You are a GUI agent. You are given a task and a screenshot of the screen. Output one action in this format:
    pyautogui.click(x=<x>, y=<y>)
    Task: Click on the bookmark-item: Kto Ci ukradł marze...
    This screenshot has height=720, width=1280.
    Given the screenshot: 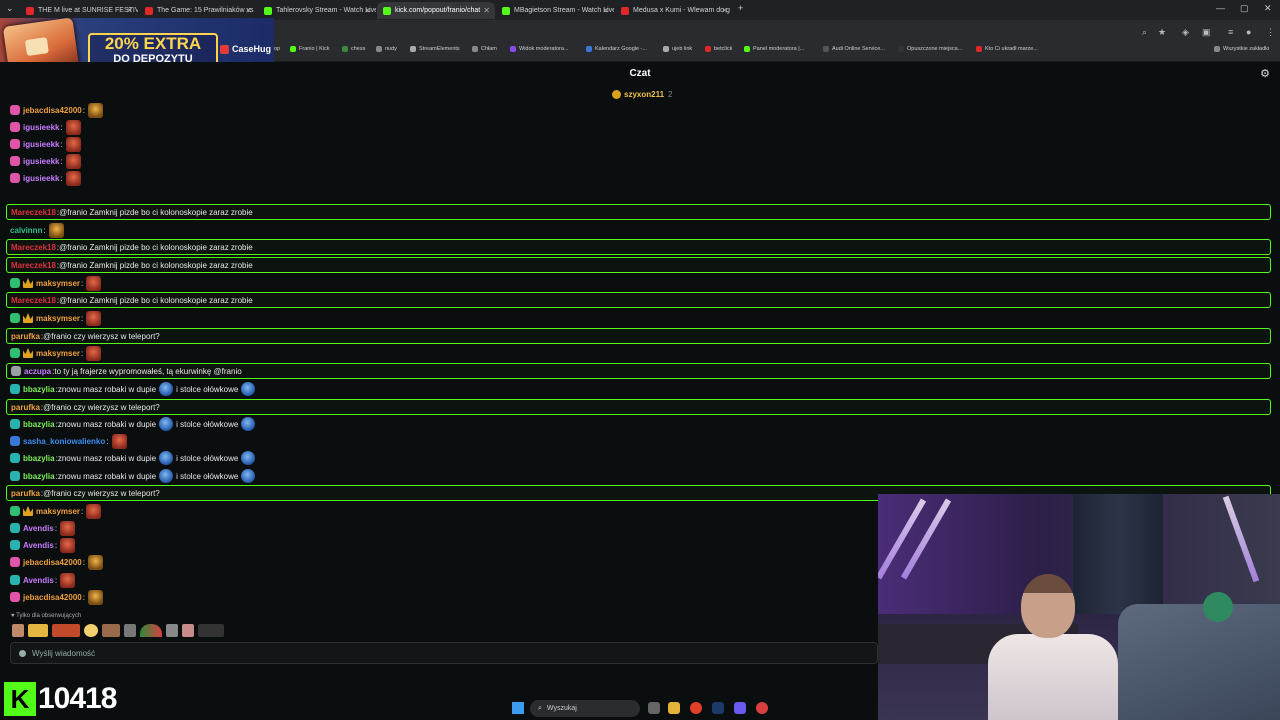 What is the action you would take?
    pyautogui.click(x=1007, y=49)
    